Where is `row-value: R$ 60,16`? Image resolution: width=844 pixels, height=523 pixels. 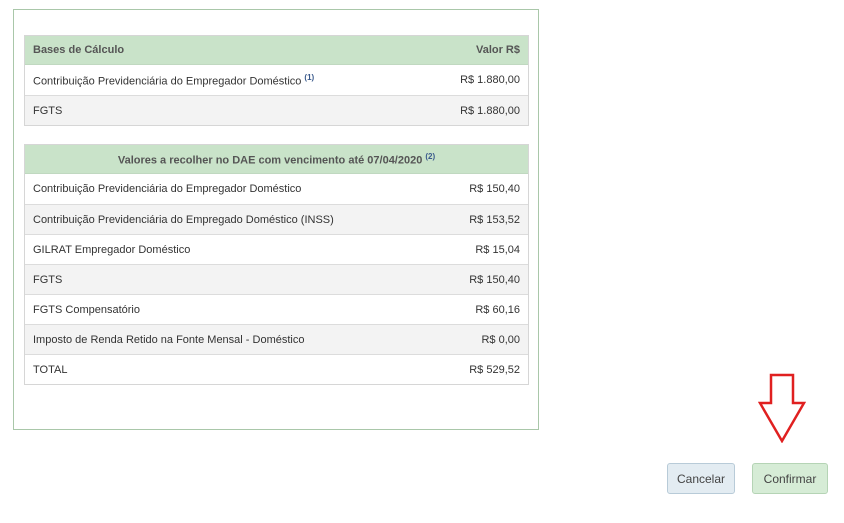 row-value: R$ 60,16 is located at coordinates (497, 309).